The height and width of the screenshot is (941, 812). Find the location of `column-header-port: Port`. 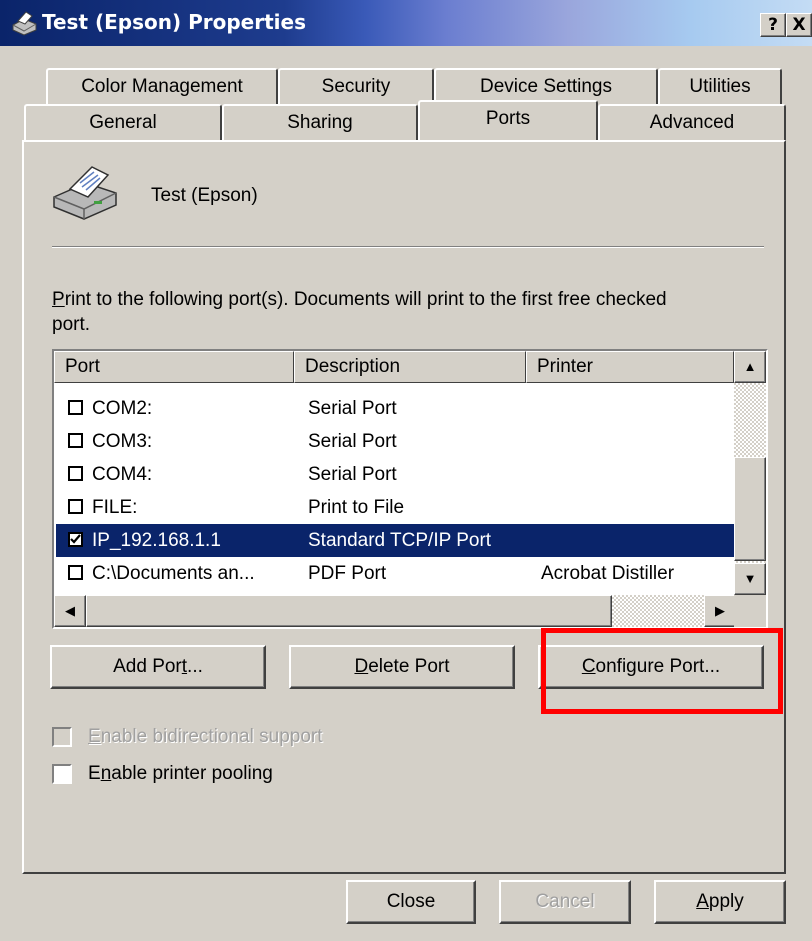

column-header-port: Port is located at coordinates (174, 367).